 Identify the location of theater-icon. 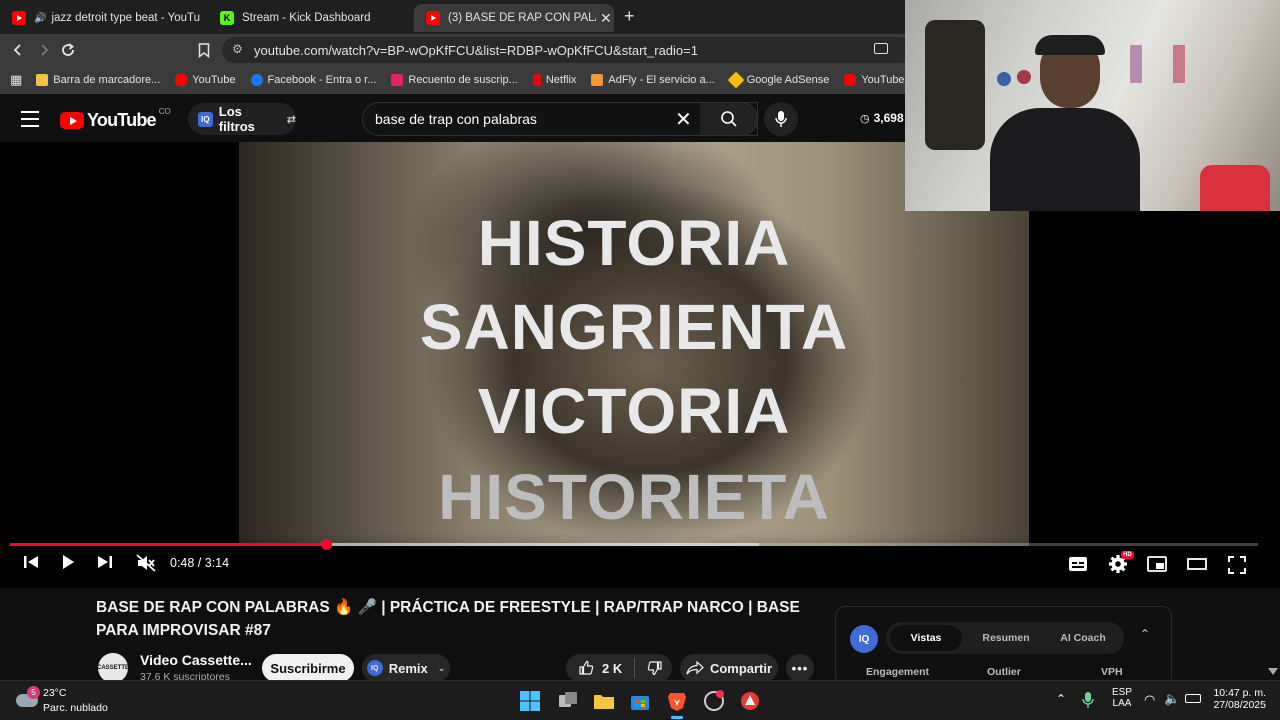
(1197, 564).